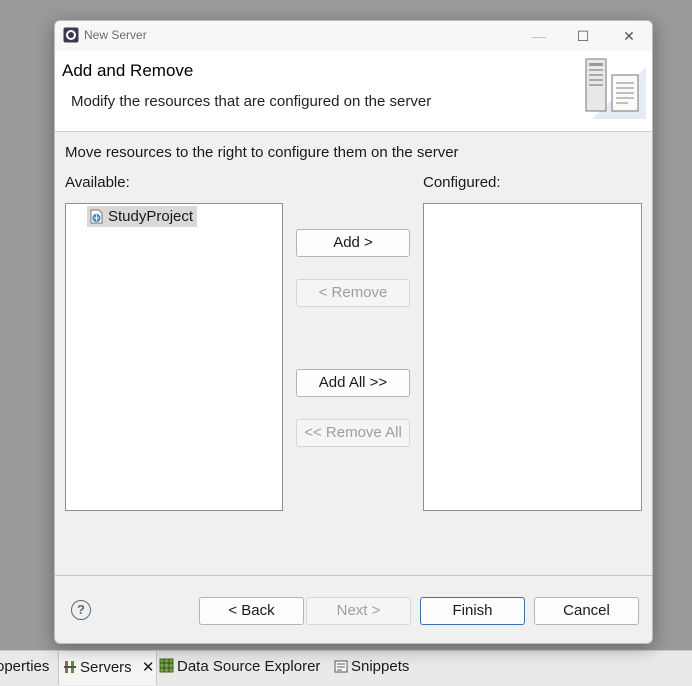  I want to click on back-button: < Back, so click(251, 611).